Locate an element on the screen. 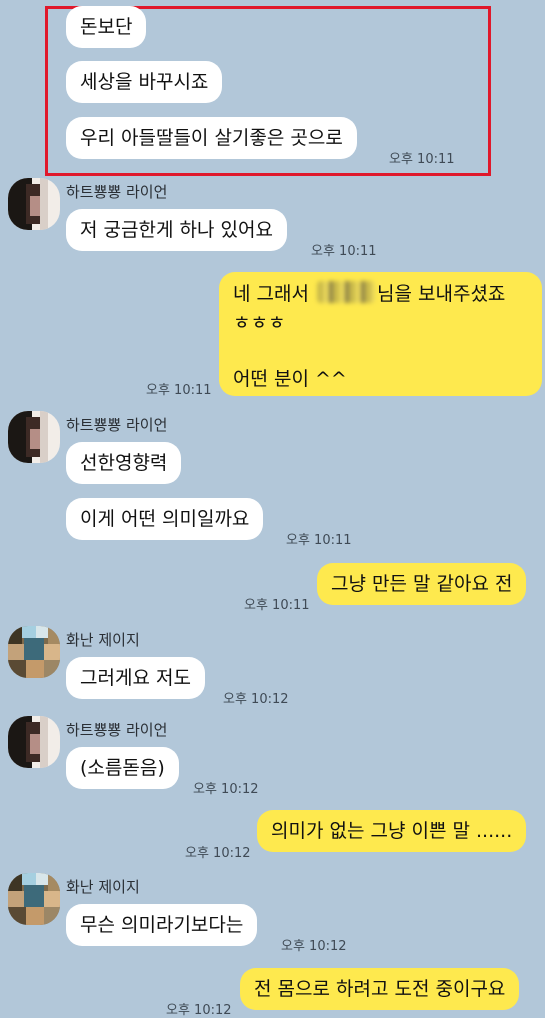 The height and width of the screenshot is (1018, 545). message-bubble: 그러게요 저도 is located at coordinates (135, 678).